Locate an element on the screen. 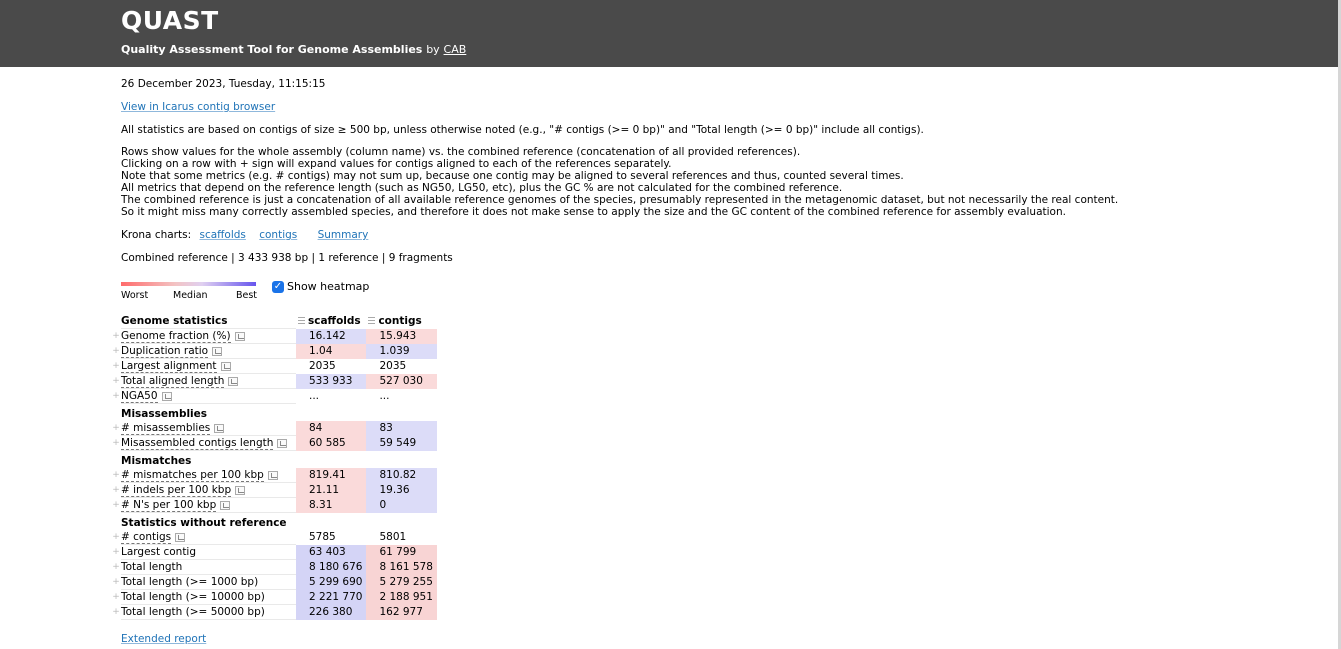 The image size is (1341, 649). krona-summary-link: Summary is located at coordinates (343, 235).